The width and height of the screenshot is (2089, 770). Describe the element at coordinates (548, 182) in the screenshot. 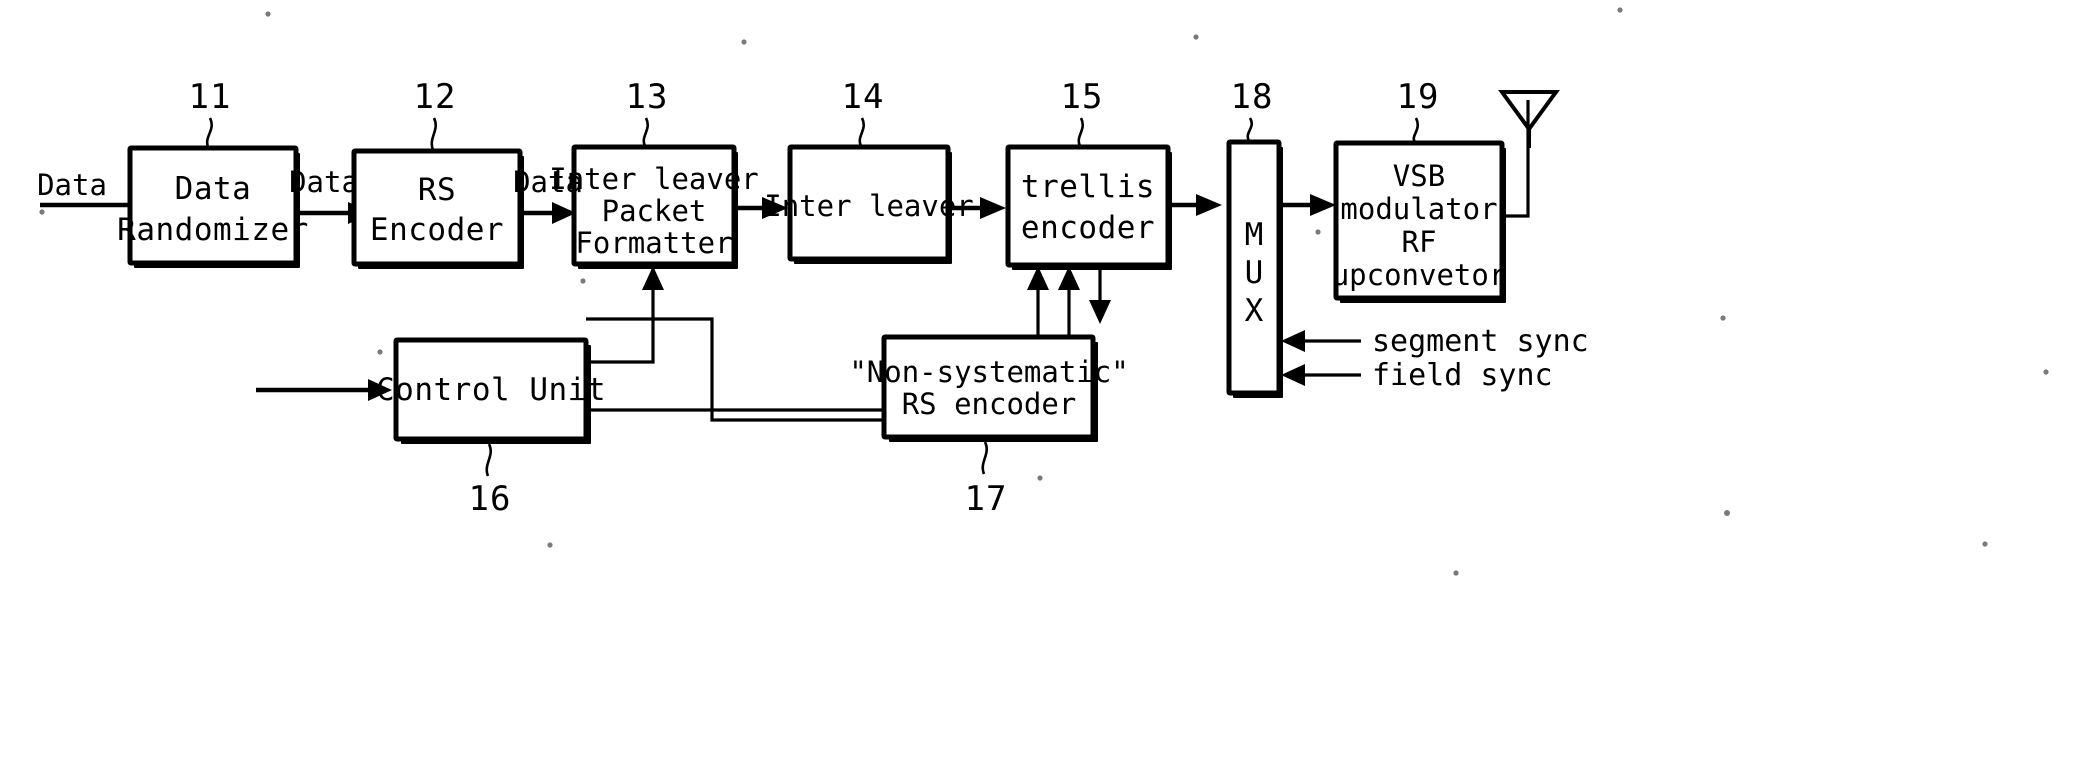

I see `rs-encoder-out-data-label: Data` at that location.